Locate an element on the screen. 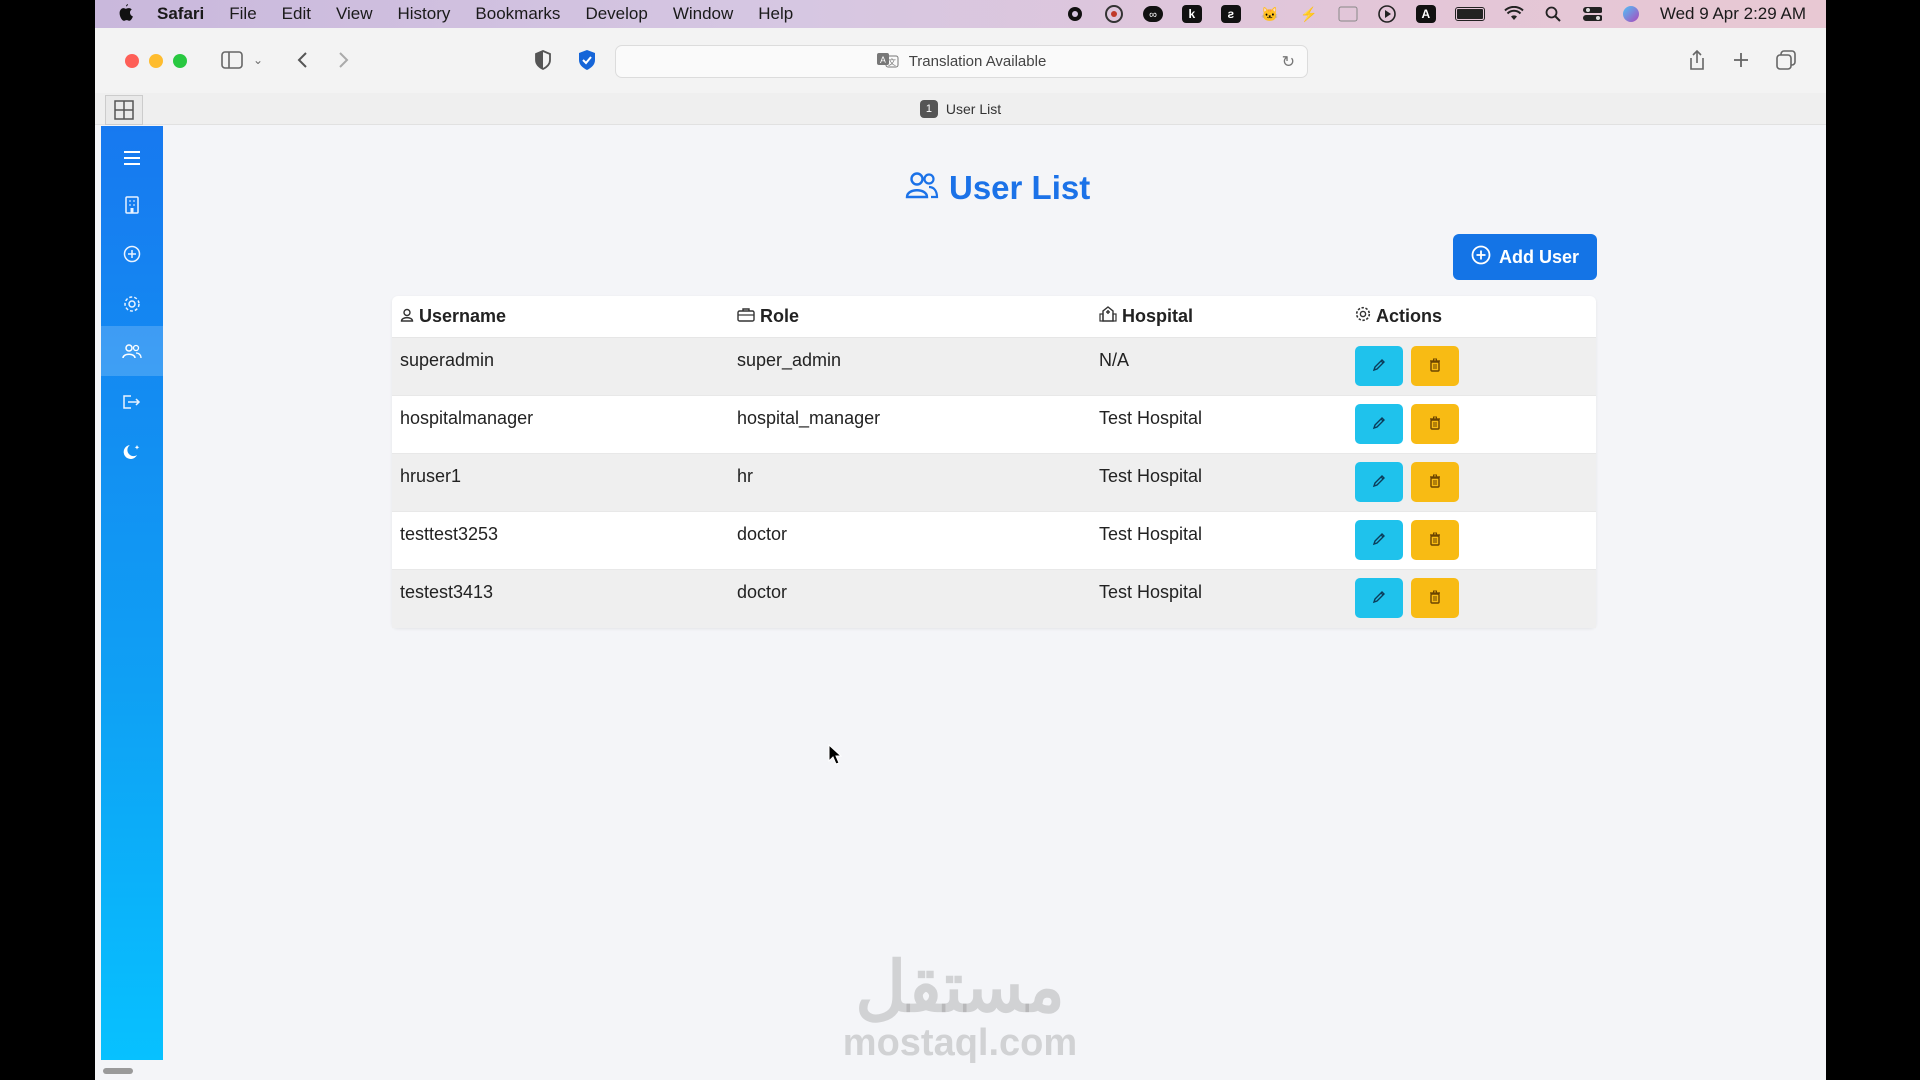 The image size is (1920, 1080). menu-window: Window is located at coordinates (703, 14).